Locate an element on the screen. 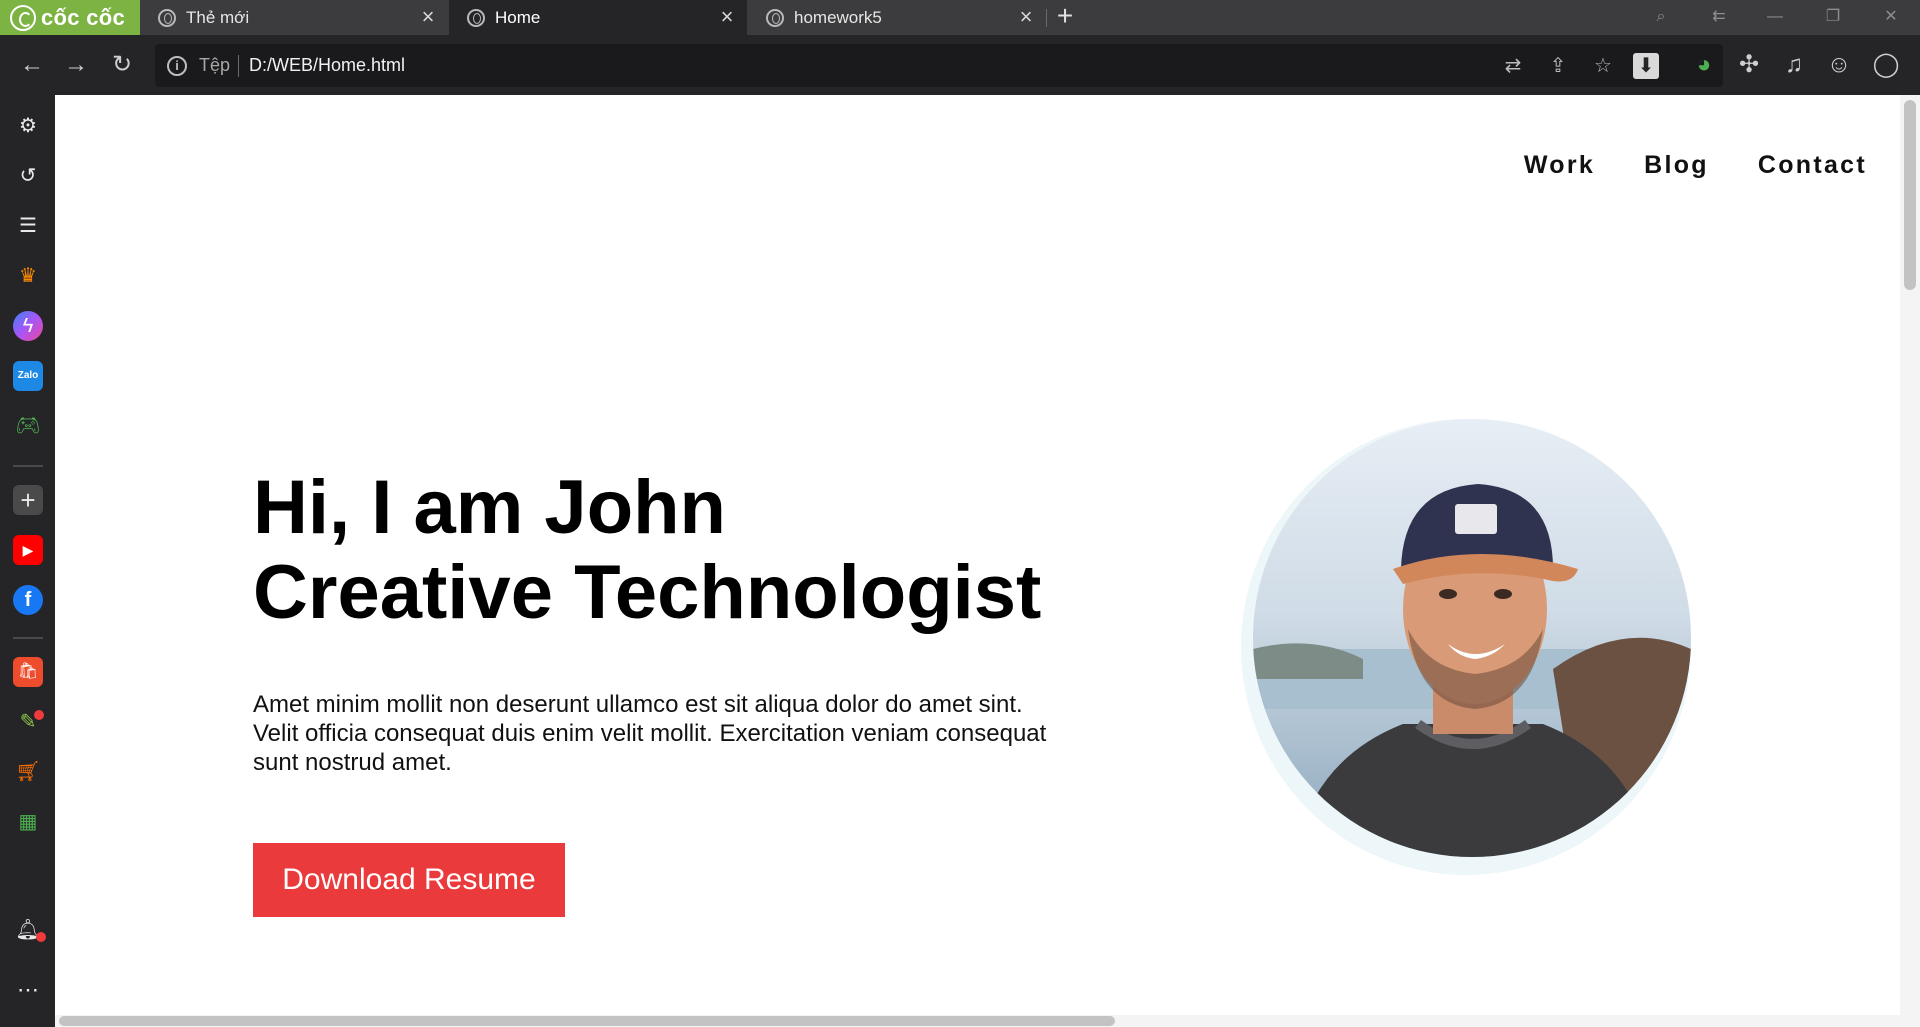 This screenshot has height=1027, width=1920. brand-name: cốc cốc is located at coordinates (83, 17).